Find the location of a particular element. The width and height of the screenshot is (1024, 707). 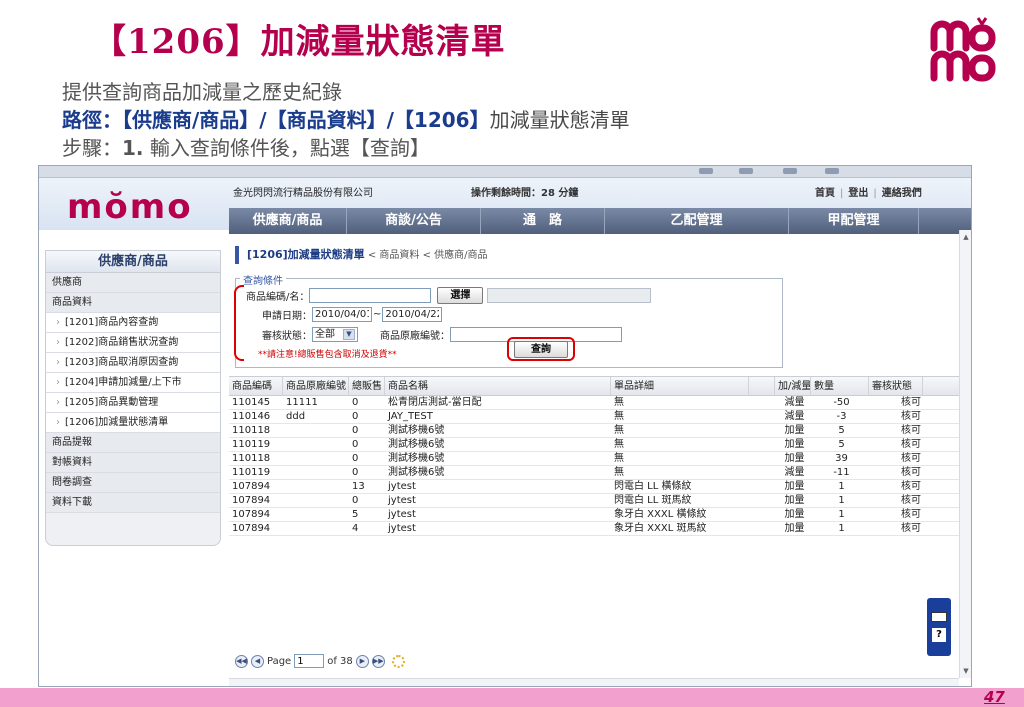

breadcrumb-path: < 商品資料 < 供應商/商品 is located at coordinates (426, 255).